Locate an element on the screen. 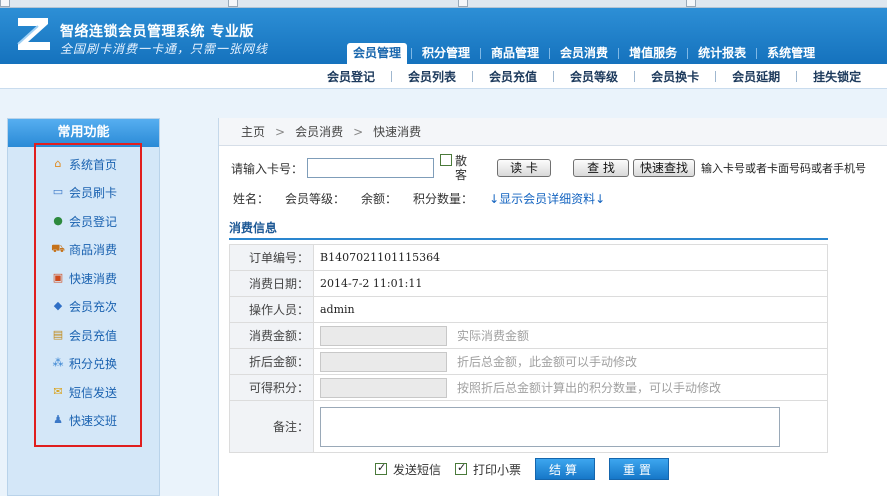  sub-nav: 会员登记 会员列表 会员充值 会员等级 会员换卡 会员延期 挂失锁定 is located at coordinates (443, 76).